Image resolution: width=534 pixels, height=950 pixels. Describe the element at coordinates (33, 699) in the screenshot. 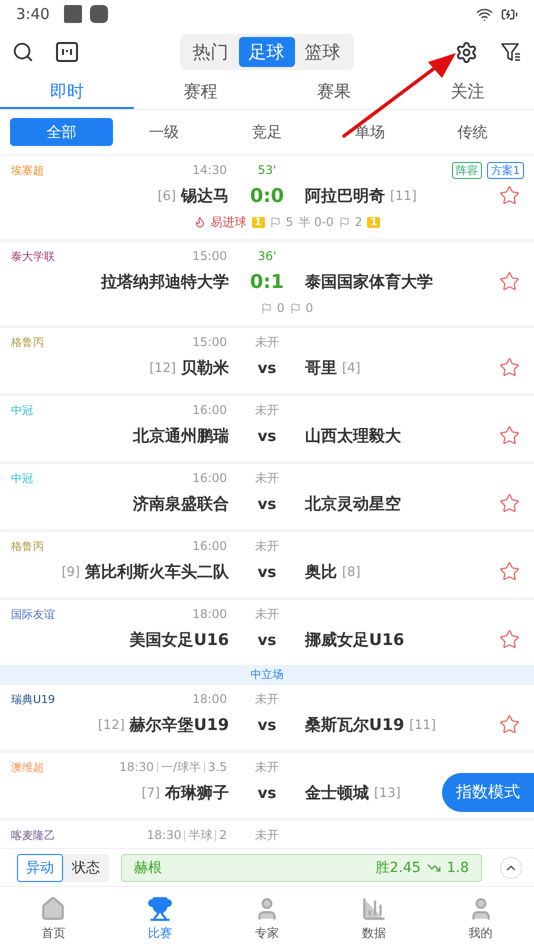

I see `league-label: 瑞典U19` at that location.